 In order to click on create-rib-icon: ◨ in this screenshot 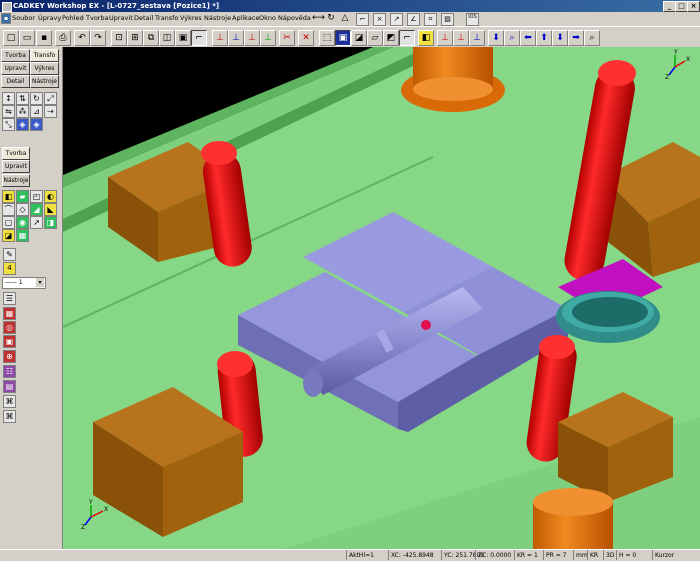, I will do `click(50, 222)`.